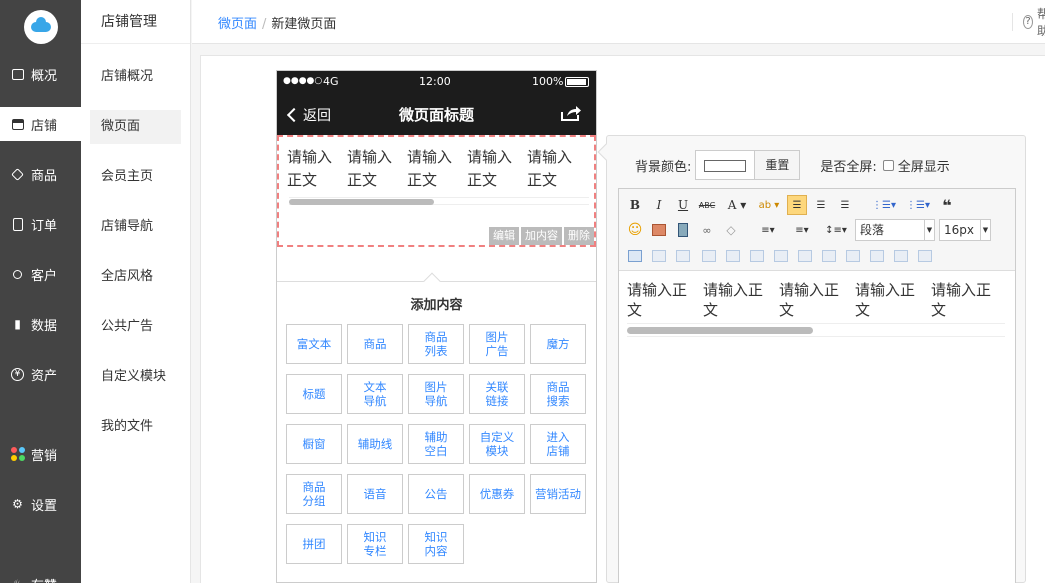  What do you see at coordinates (836, 230) in the screenshot?
I see `indent-icon: ↕≡▾` at bounding box center [836, 230].